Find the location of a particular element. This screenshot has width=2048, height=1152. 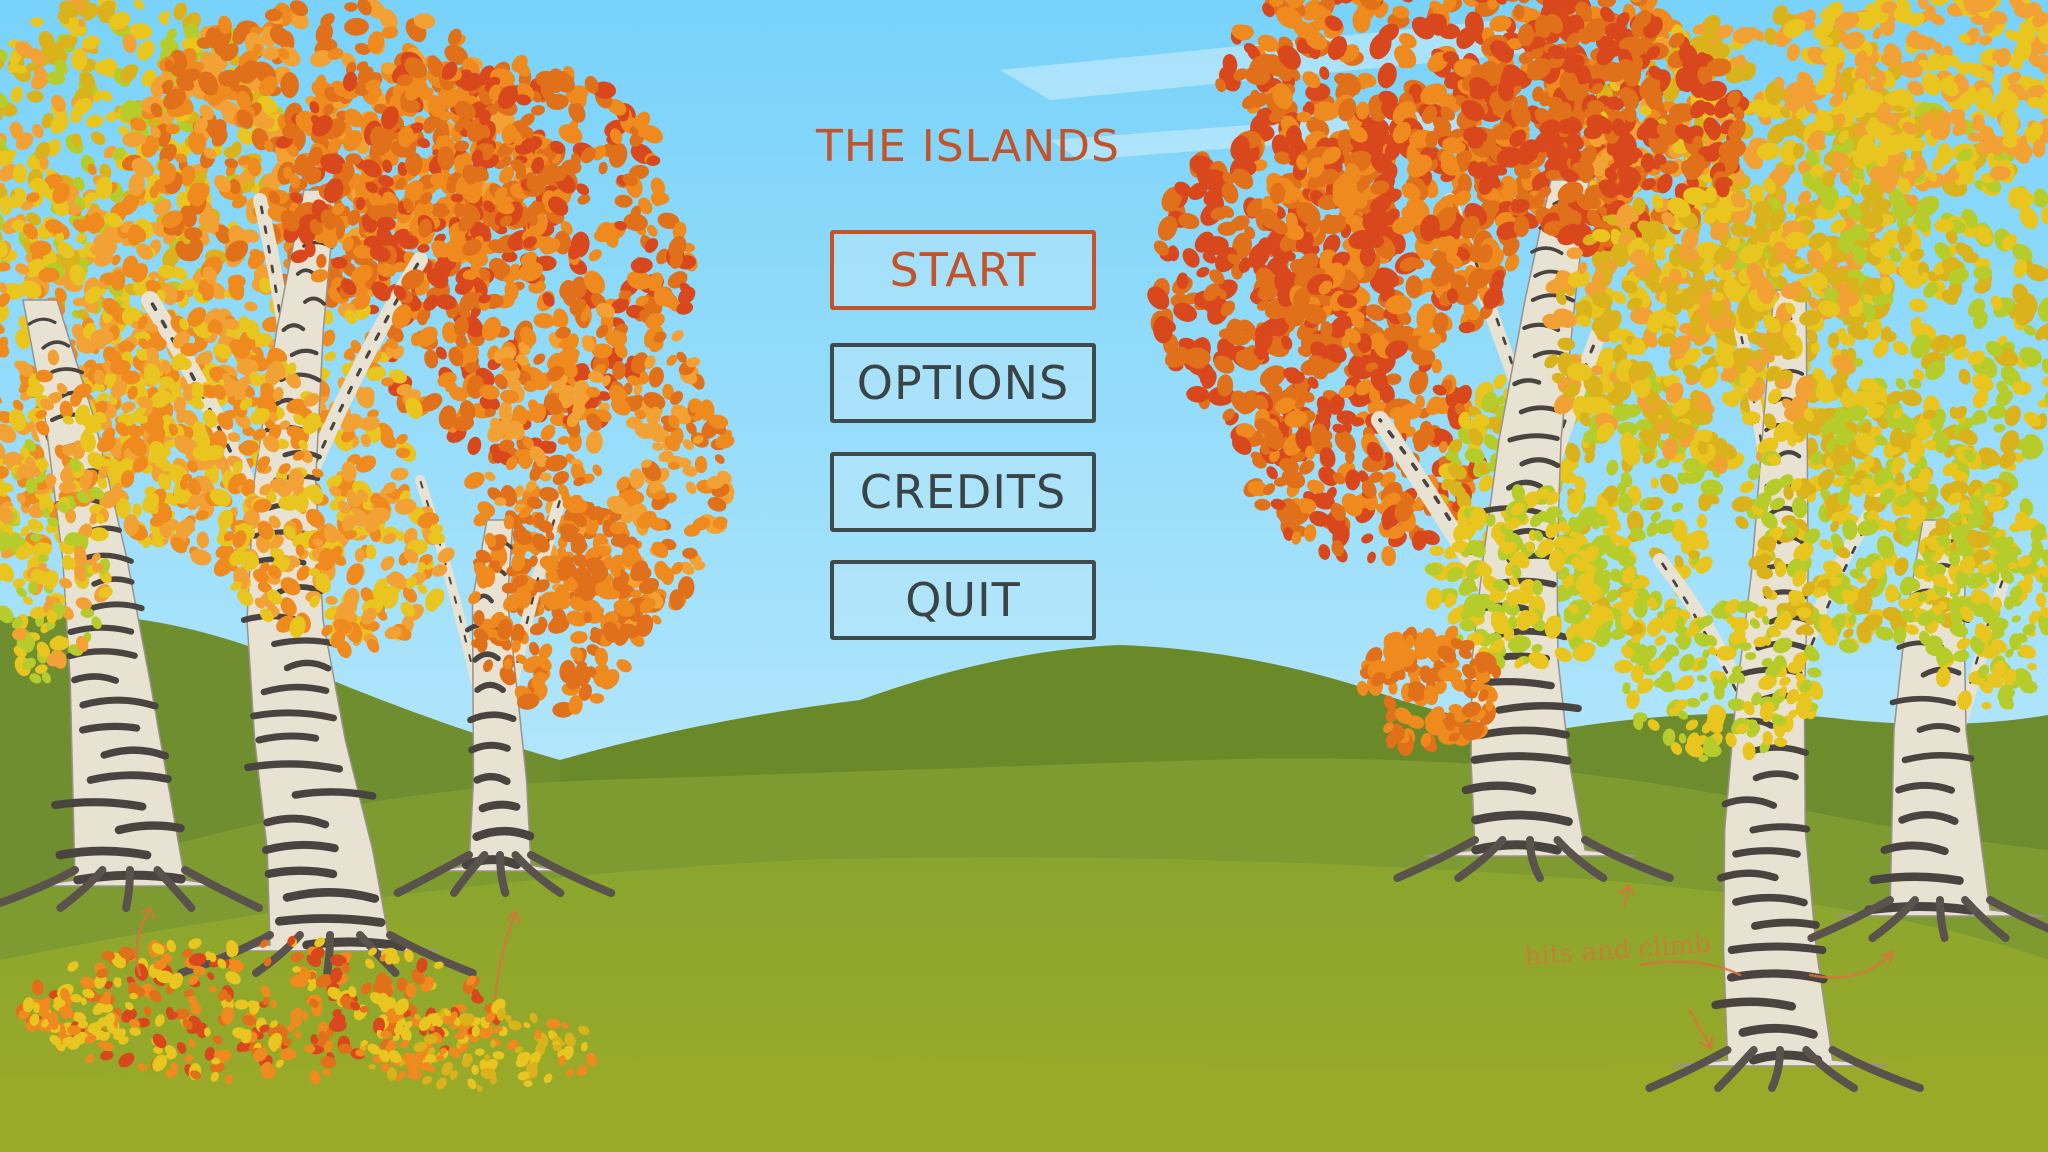

start-button-label: START is located at coordinates (963, 270).